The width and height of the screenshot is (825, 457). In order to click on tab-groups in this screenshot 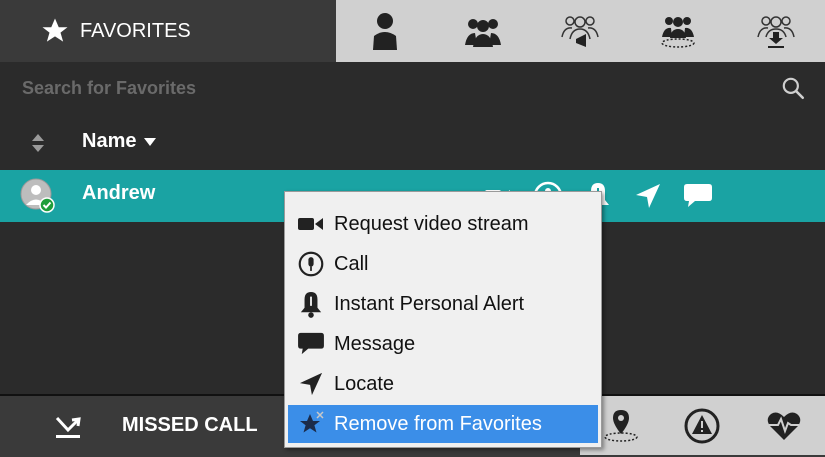, I will do `click(483, 31)`.